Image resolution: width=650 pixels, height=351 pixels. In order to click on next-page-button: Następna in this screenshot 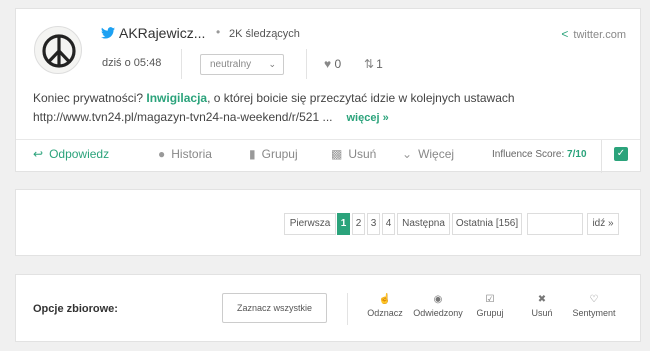, I will do `click(423, 224)`.